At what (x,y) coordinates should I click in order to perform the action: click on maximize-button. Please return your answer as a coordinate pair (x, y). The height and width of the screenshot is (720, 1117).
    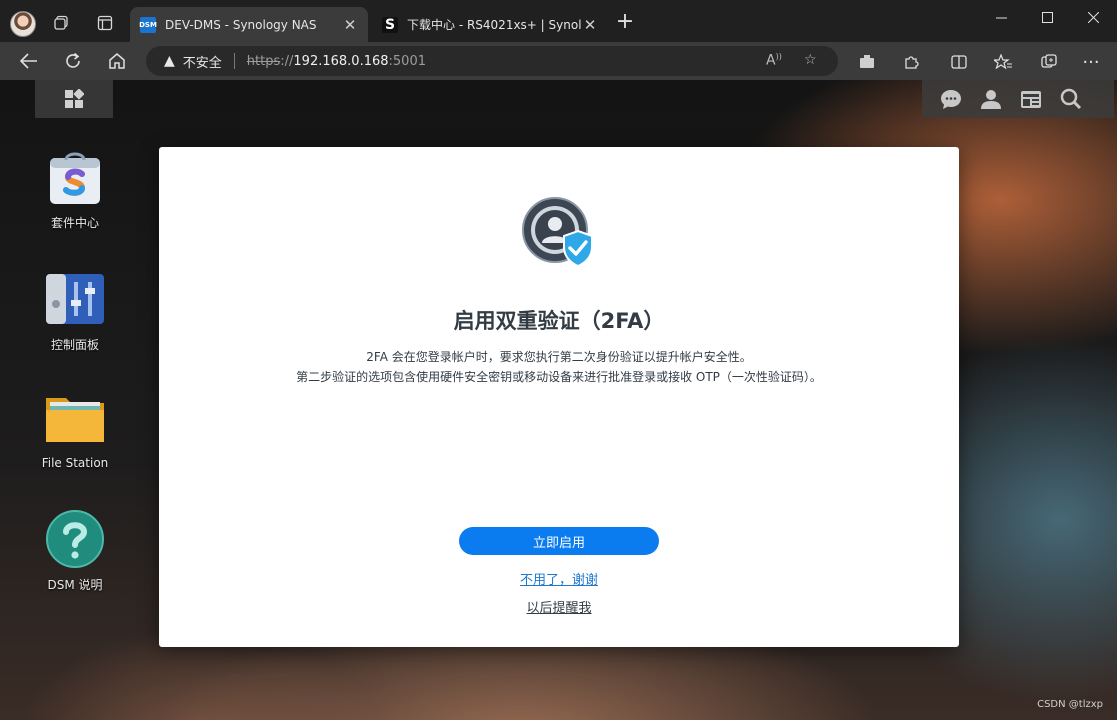
    Looking at the image, I should click on (1047, 17).